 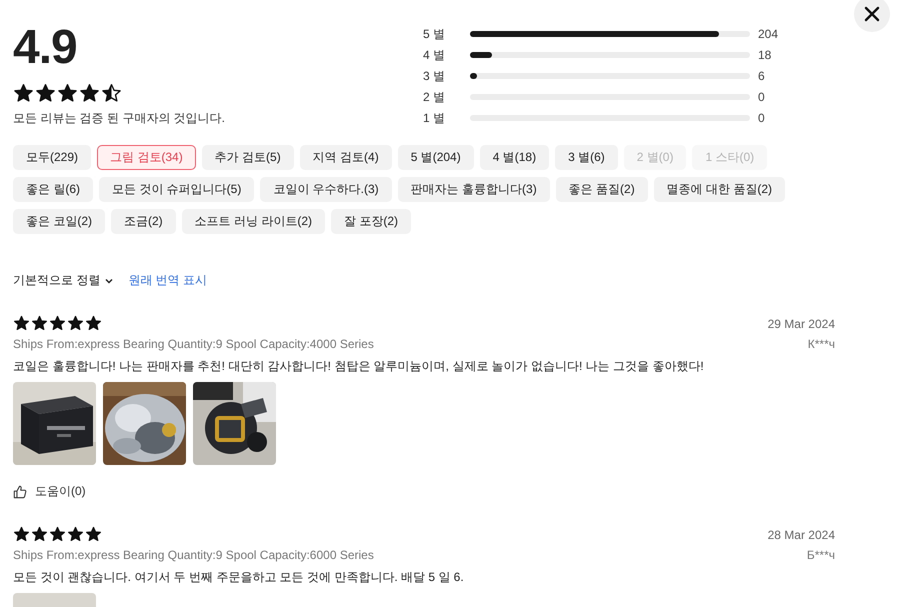 What do you see at coordinates (434, 55) in the screenshot?
I see `star-label: 4 별` at bounding box center [434, 55].